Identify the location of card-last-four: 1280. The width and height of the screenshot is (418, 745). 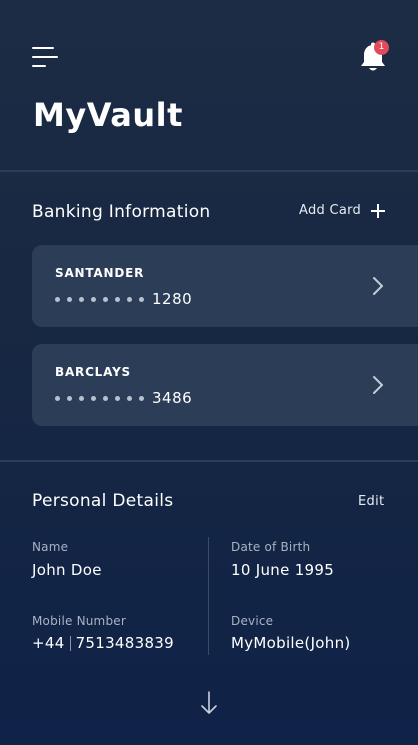
(172, 299).